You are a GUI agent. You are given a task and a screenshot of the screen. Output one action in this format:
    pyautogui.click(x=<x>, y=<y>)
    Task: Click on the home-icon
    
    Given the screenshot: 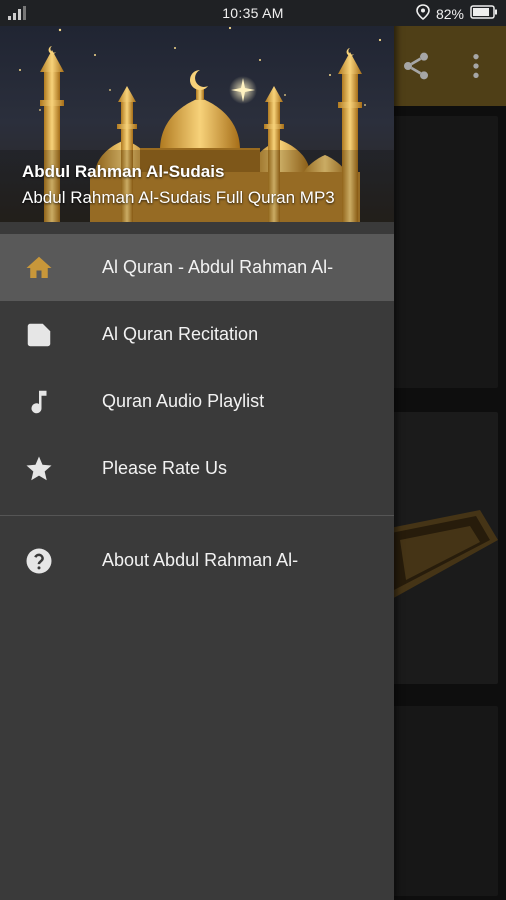 What is the action you would take?
    pyautogui.click(x=39, y=268)
    